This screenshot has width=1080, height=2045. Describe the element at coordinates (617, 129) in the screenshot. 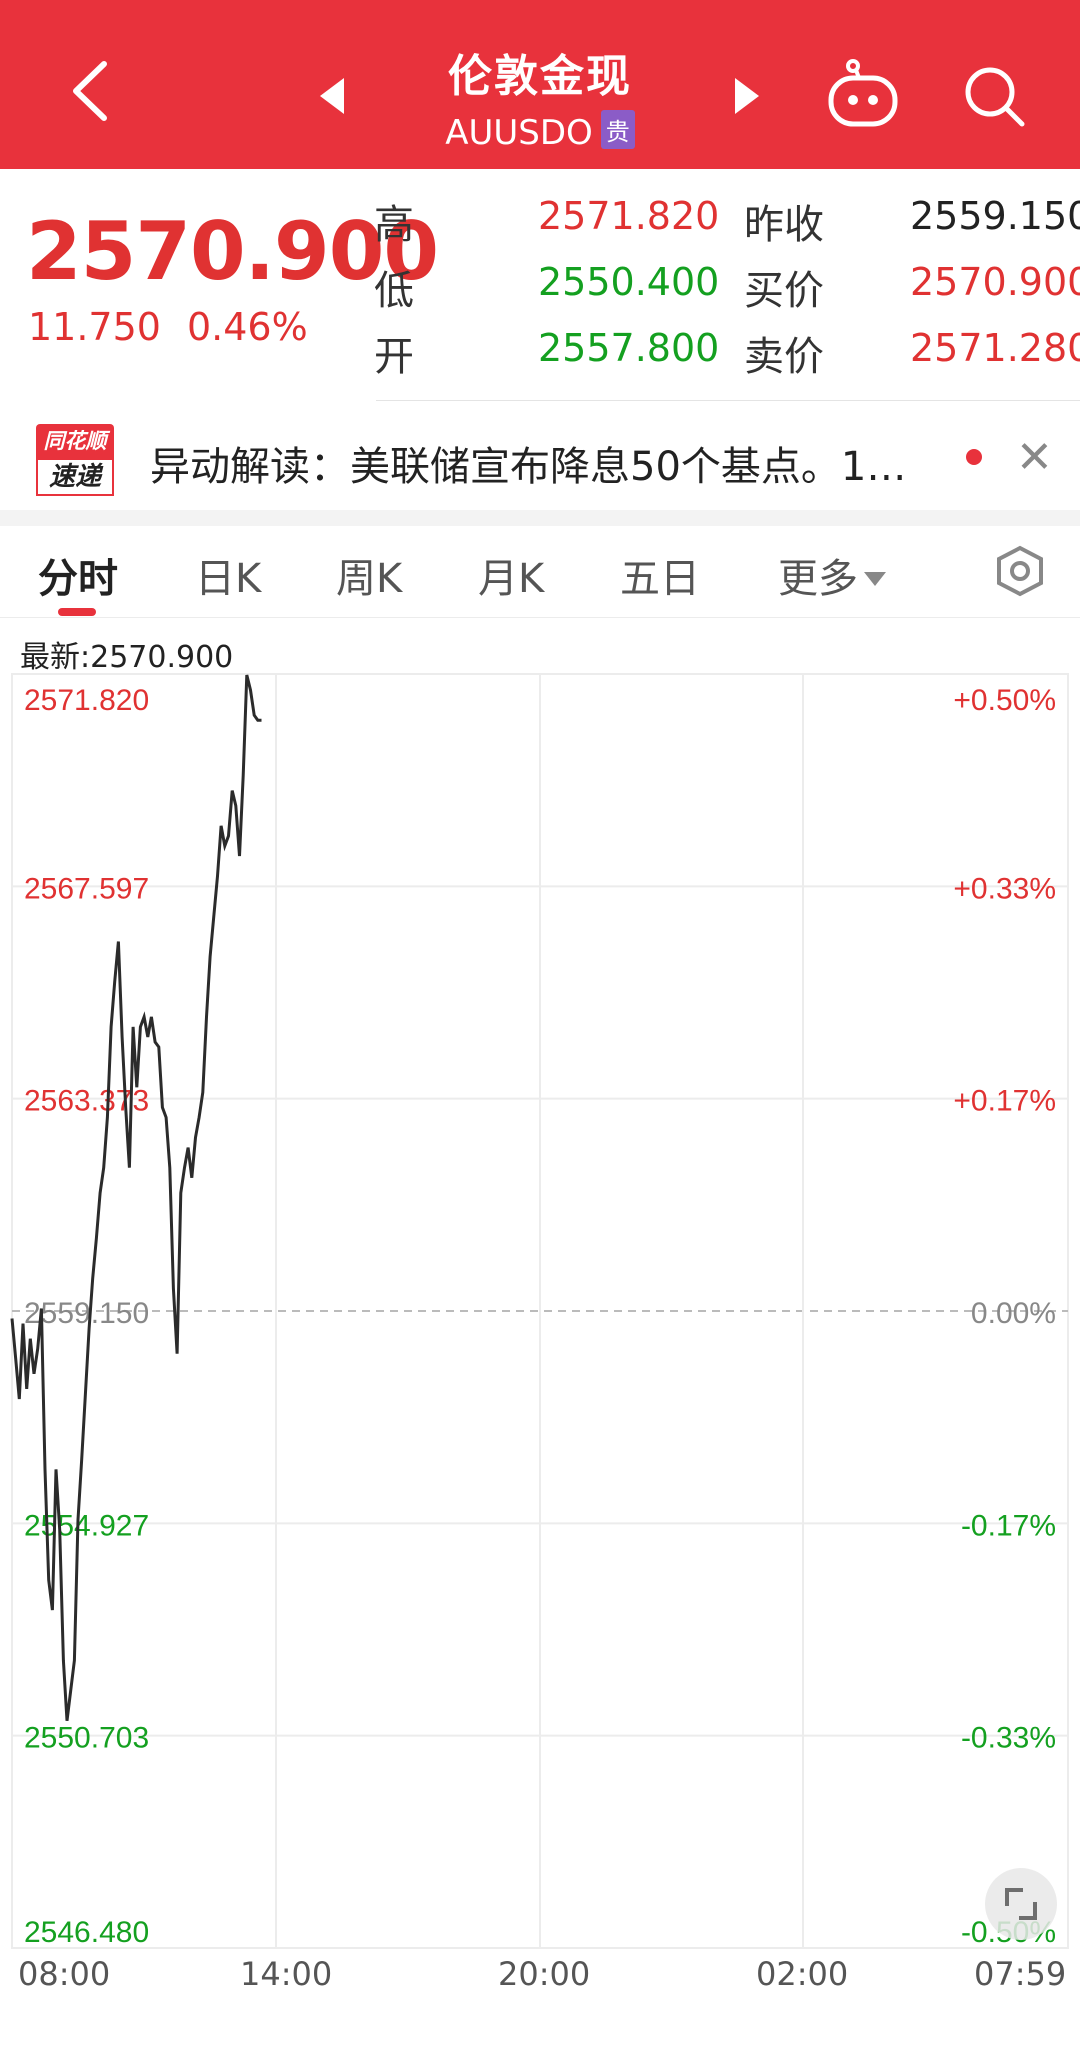

I see `market-badge: 贵` at that location.